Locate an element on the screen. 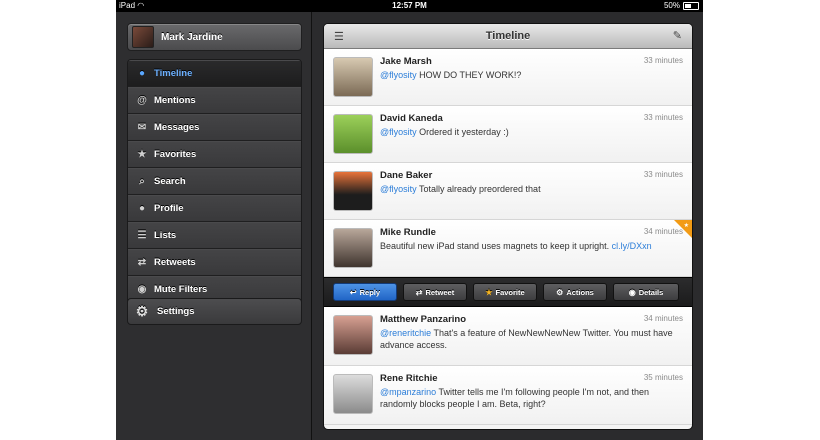 This screenshot has height=440, width=820. tweet-author: Mike Rundle is located at coordinates (408, 232).